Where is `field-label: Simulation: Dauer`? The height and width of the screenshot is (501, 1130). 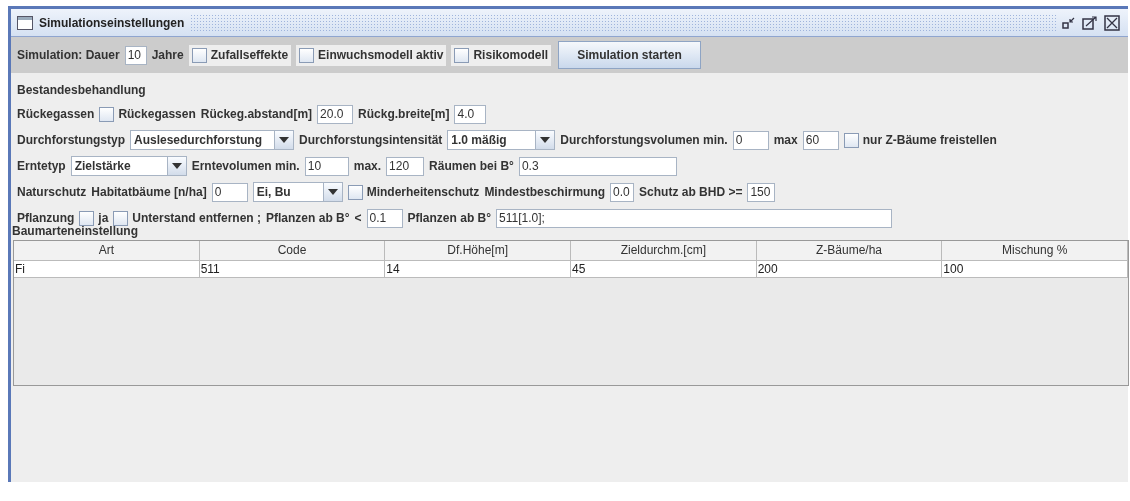
field-label: Simulation: Dauer is located at coordinates (68, 55).